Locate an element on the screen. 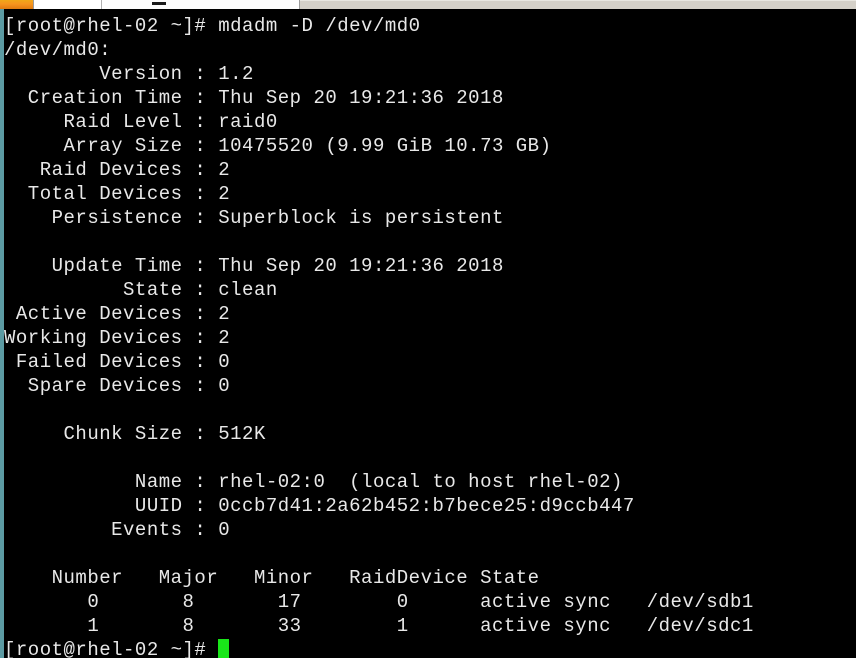  terminal-table-row: 0 8 17 0 active sync /dev/sdb1 is located at coordinates (379, 602).